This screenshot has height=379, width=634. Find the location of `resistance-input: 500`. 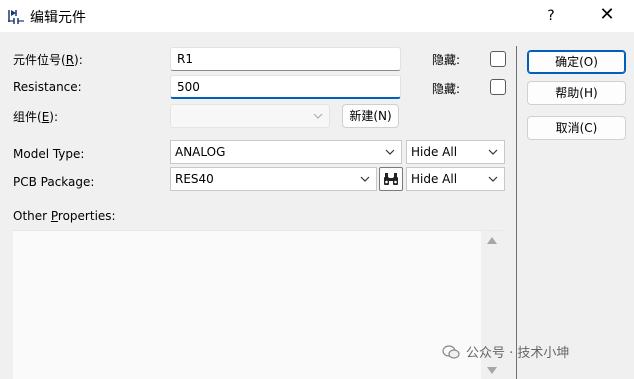

resistance-input: 500 is located at coordinates (285, 87).